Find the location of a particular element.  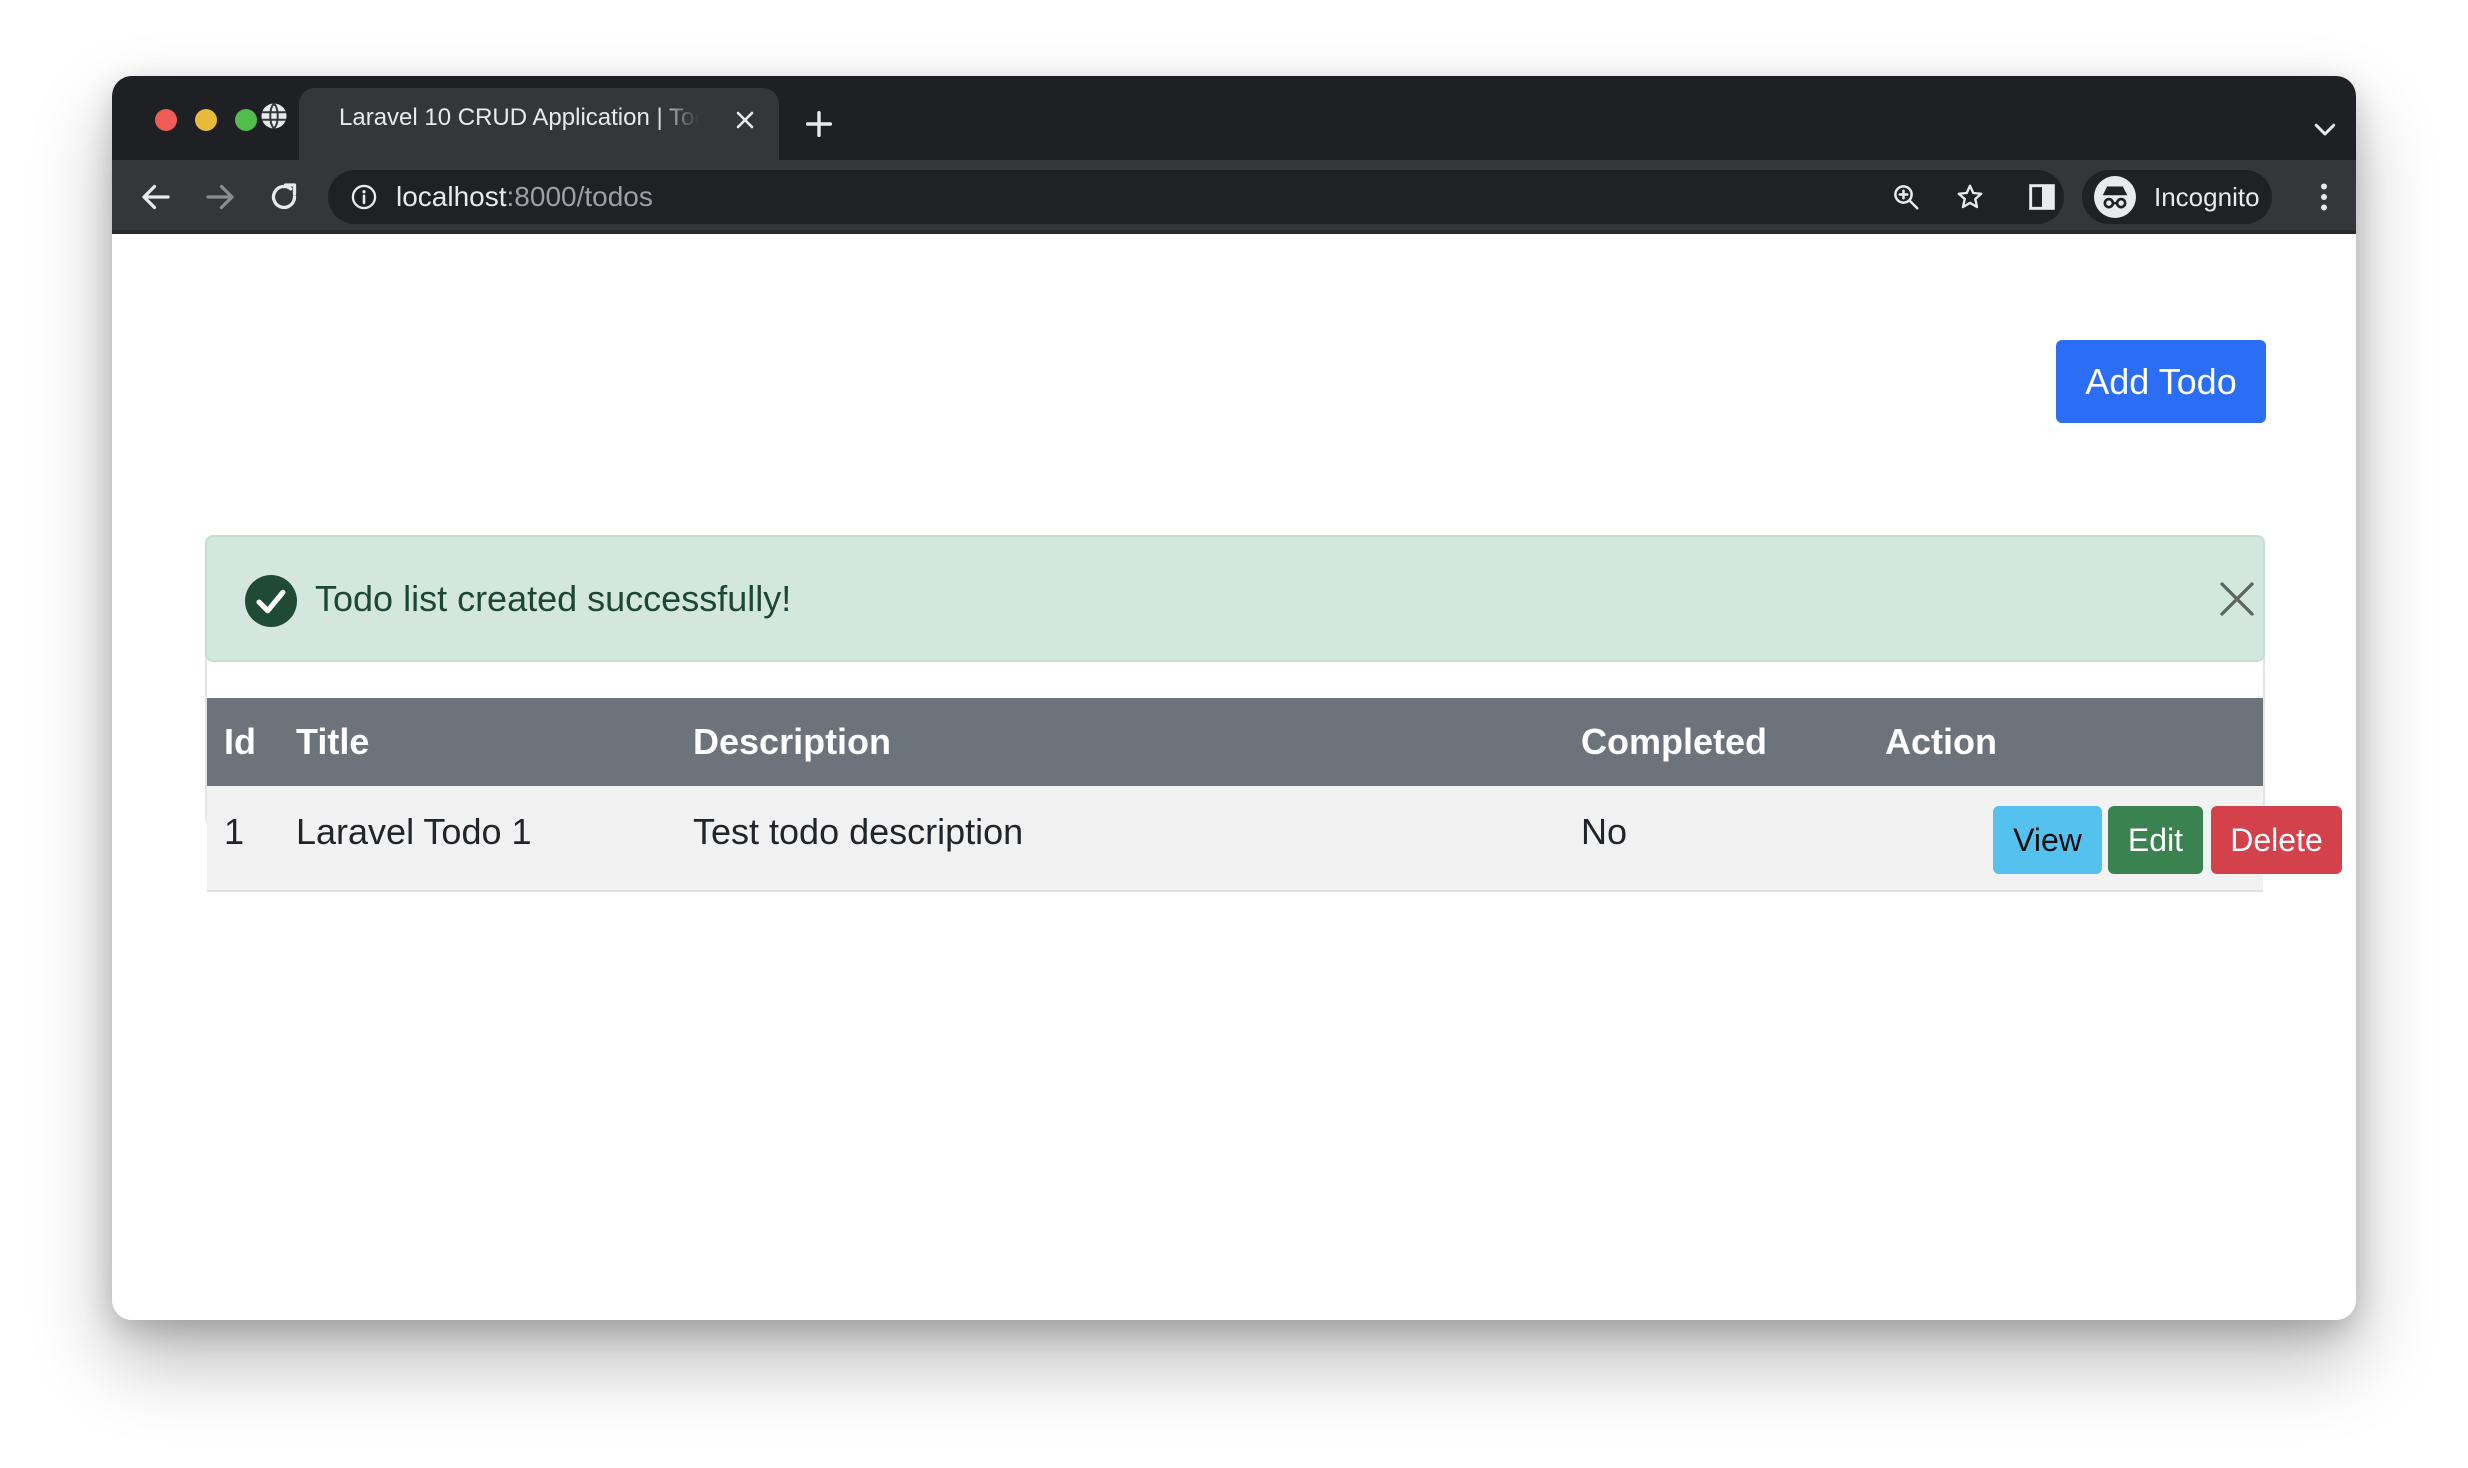

column-header-id: Id is located at coordinates (240, 741).